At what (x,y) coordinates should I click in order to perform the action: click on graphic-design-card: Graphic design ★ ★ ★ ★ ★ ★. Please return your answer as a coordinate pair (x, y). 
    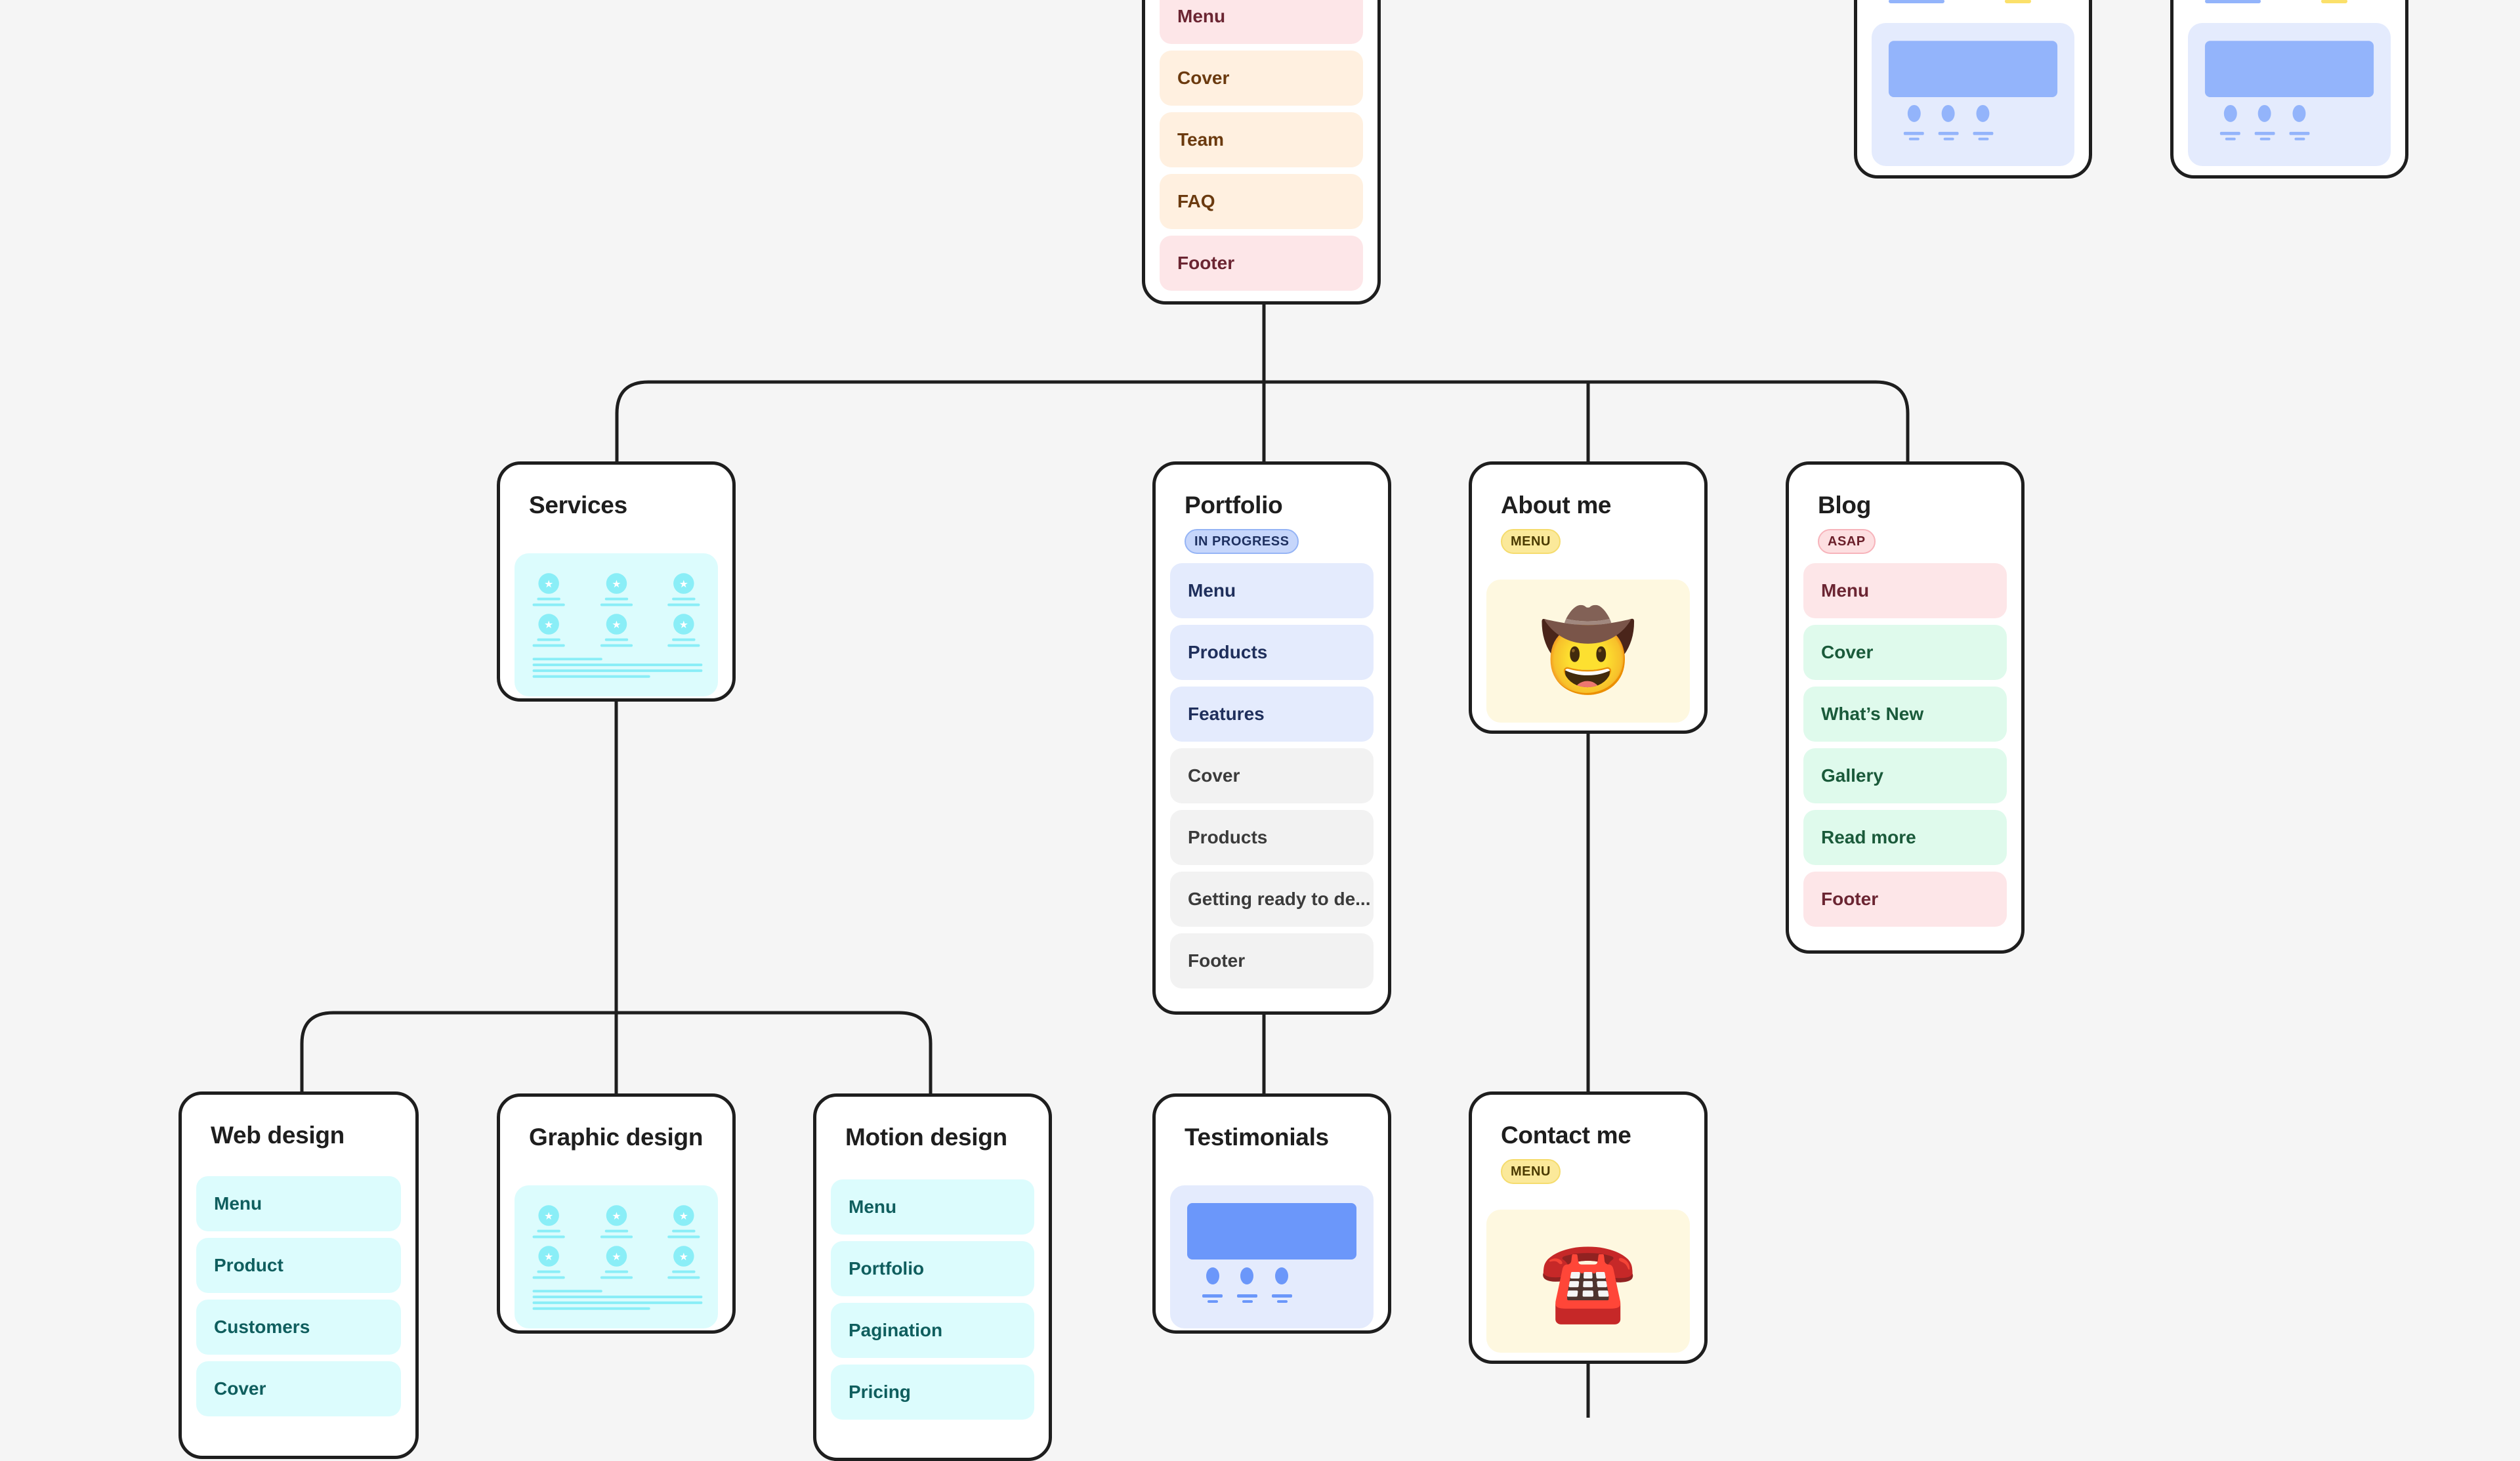
    Looking at the image, I should click on (616, 1213).